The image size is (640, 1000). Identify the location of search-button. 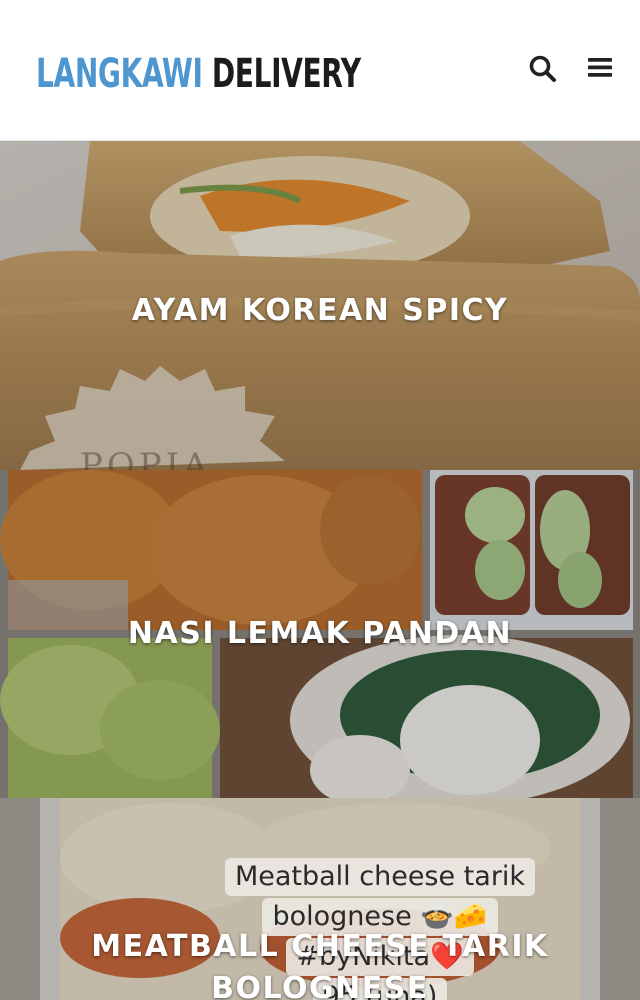
(543, 69).